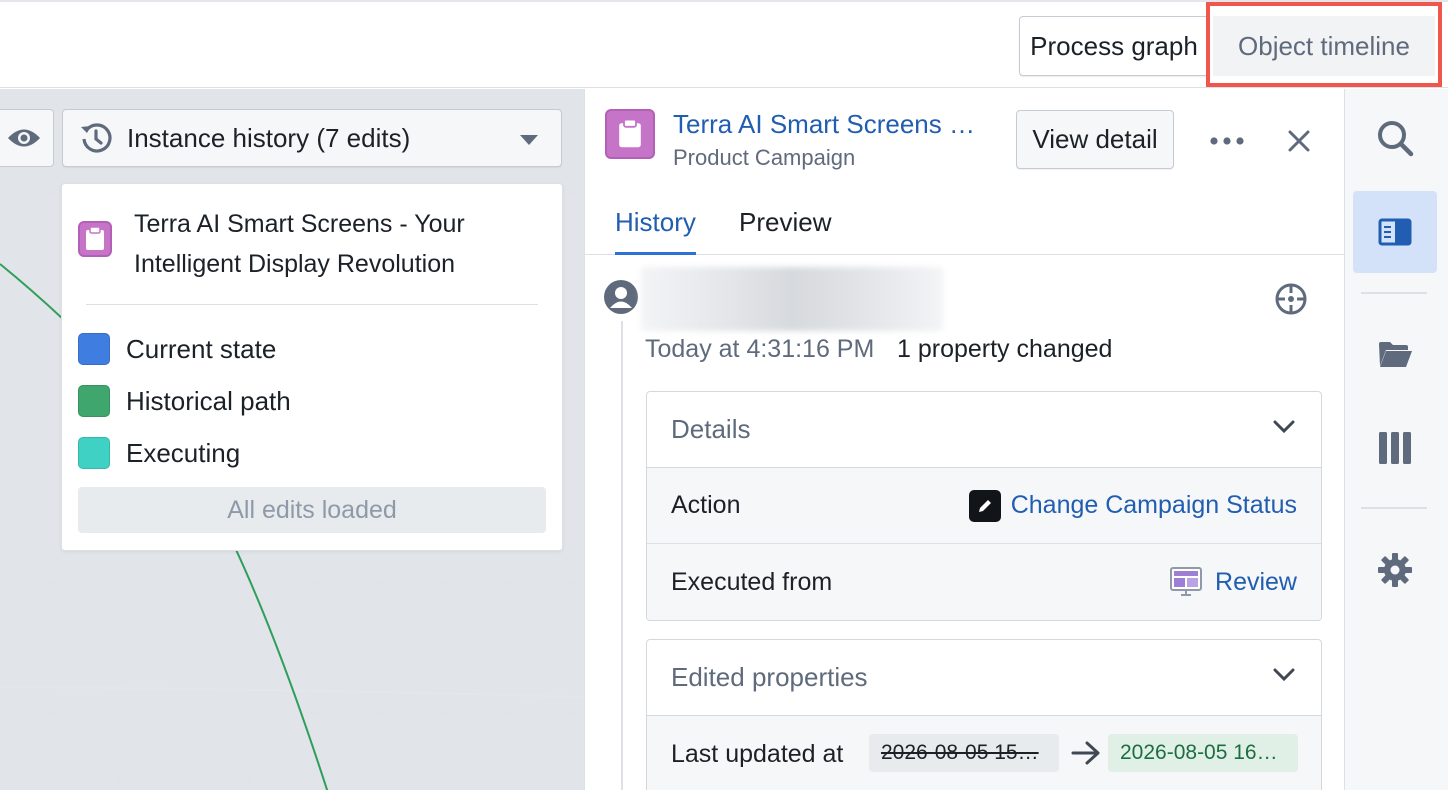 The image size is (1448, 790). I want to click on instance-history-select: Instance history (7 edits), so click(312, 138).